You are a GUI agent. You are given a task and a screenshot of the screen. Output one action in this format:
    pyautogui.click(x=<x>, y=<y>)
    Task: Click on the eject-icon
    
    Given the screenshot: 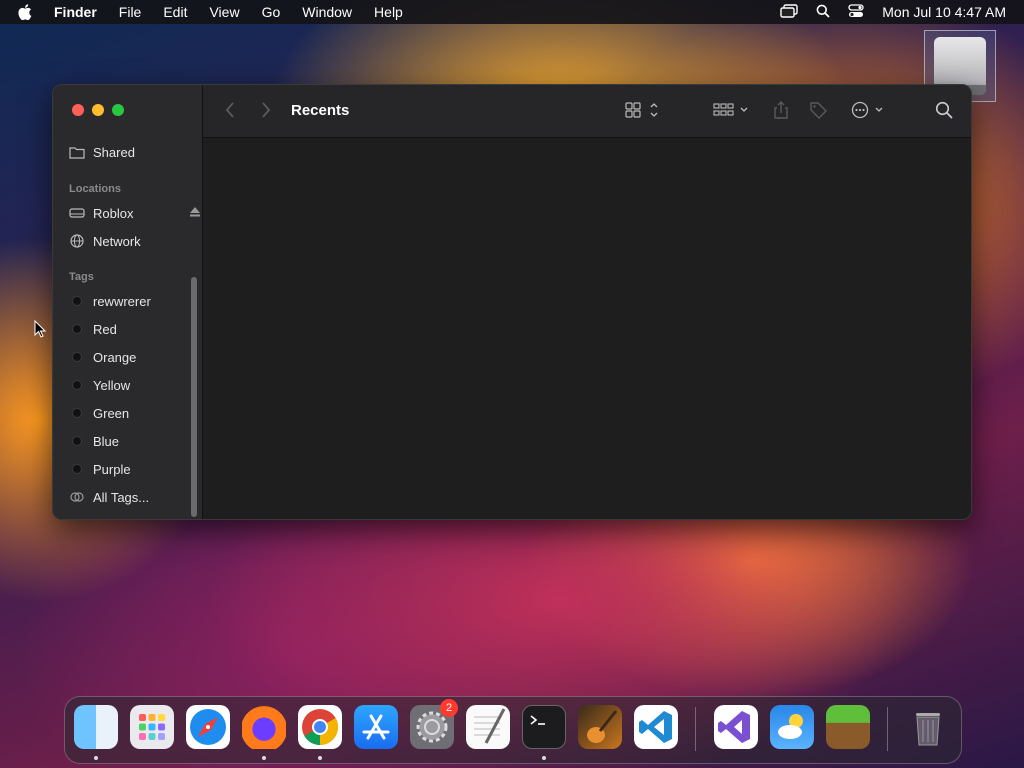 What is the action you would take?
    pyautogui.click(x=195, y=212)
    